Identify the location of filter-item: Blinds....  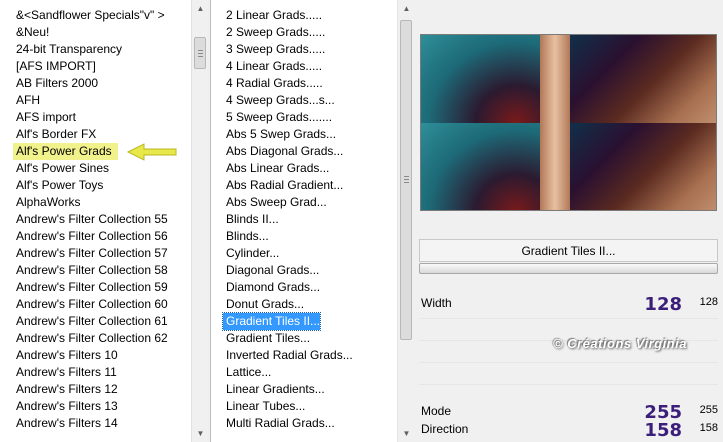
(288, 236).